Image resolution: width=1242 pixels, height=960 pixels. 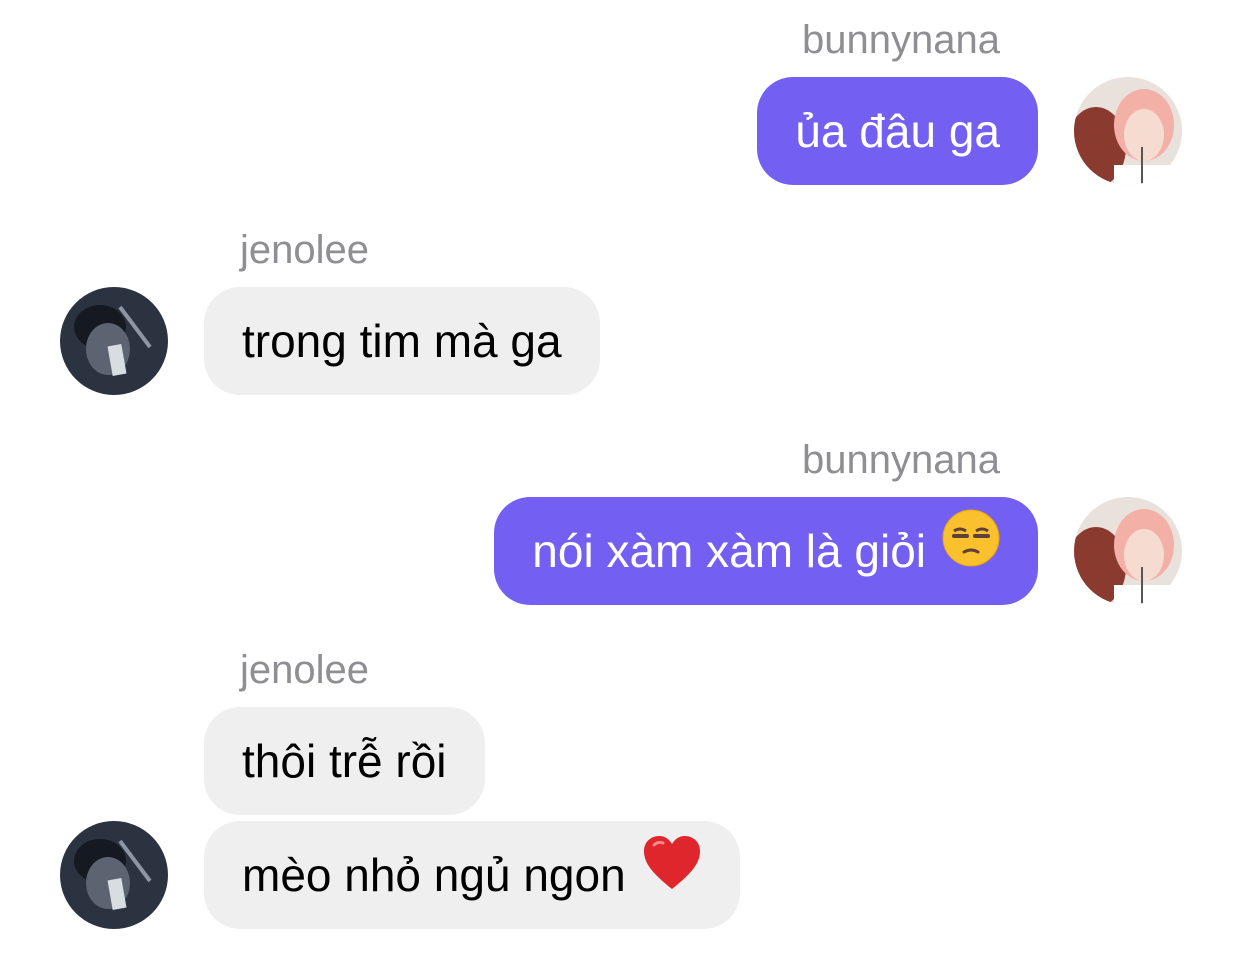 I want to click on unamused-face-icon, so click(x=971, y=551).